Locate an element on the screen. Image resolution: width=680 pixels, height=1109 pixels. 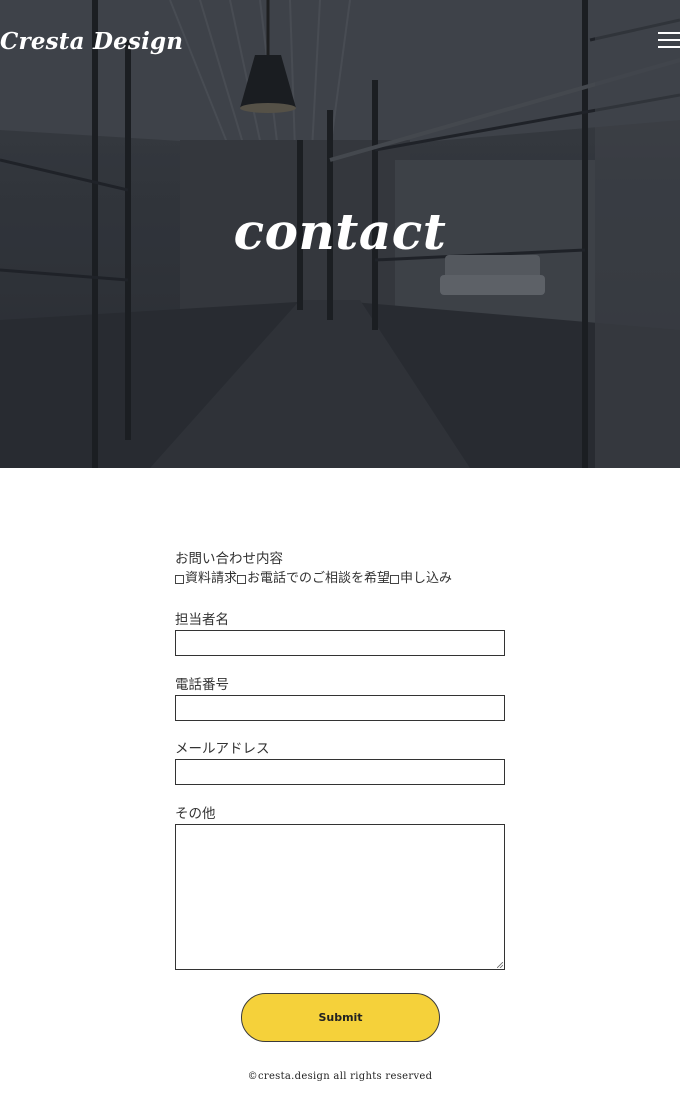
other-textarea is located at coordinates (340, 897).